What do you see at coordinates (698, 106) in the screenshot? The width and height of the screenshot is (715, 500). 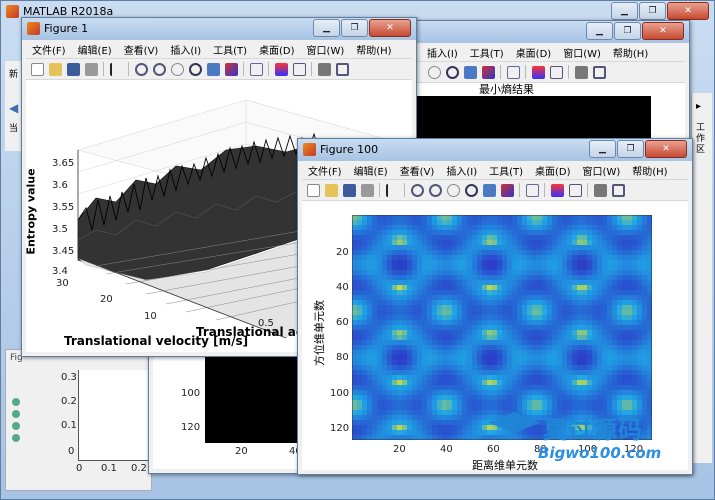 I see `panel-scroll-icon: ▸` at bounding box center [698, 106].